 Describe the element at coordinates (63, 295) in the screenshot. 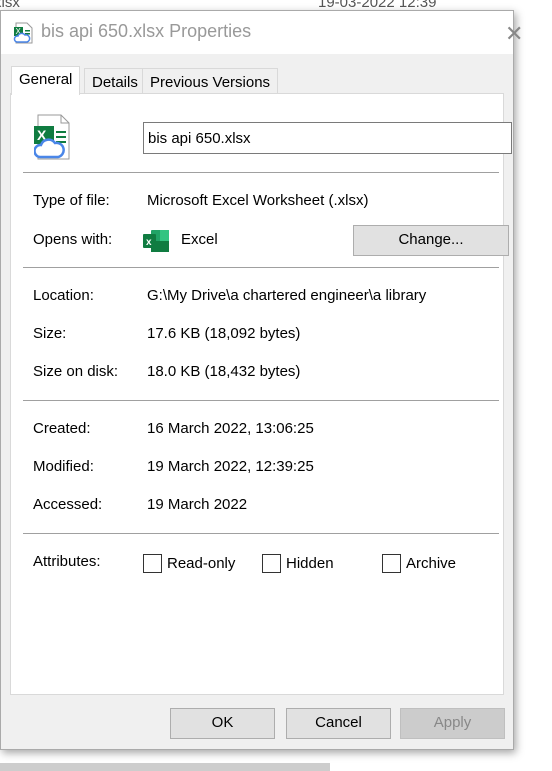

I see `location-label: Location:` at that location.